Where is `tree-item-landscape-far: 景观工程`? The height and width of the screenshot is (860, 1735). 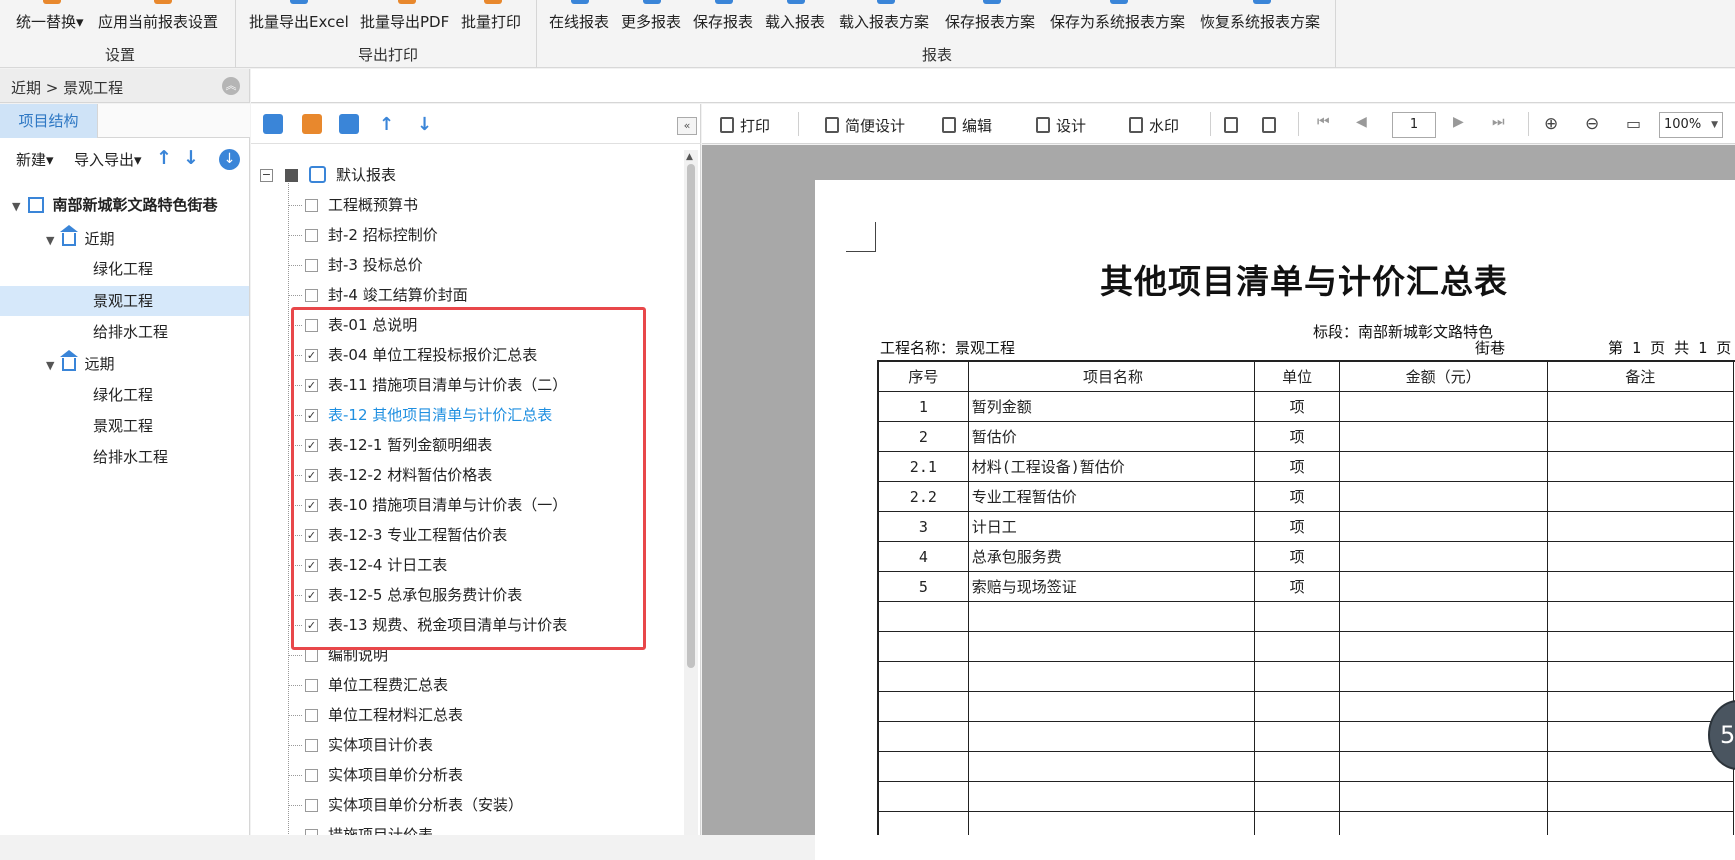
tree-item-landscape-far: 景观工程 is located at coordinates (123, 426).